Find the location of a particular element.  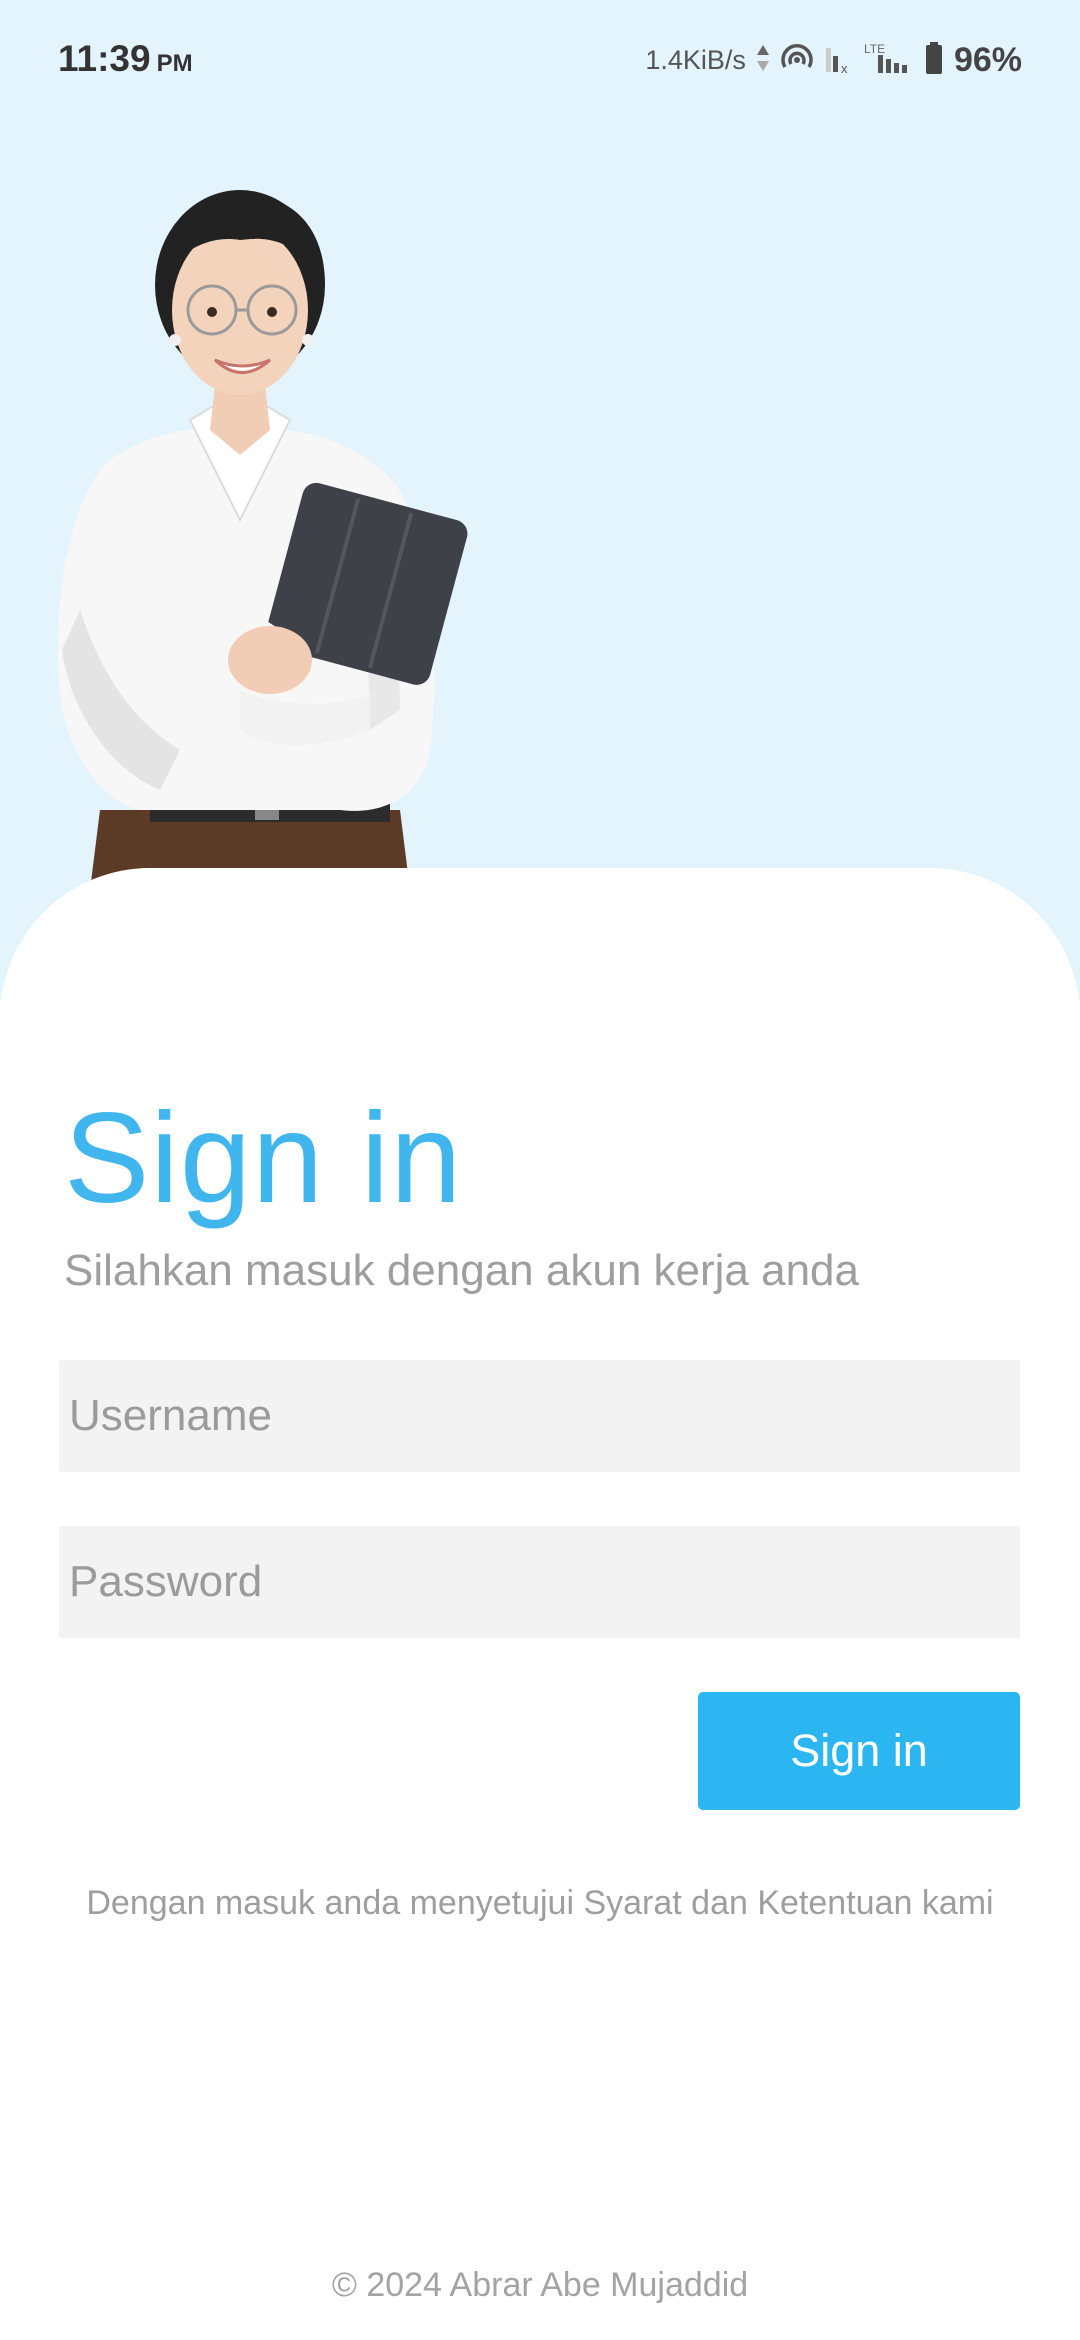

status-icons: 1.4KiB/s x LTE 96% is located at coordinates (833, 60).